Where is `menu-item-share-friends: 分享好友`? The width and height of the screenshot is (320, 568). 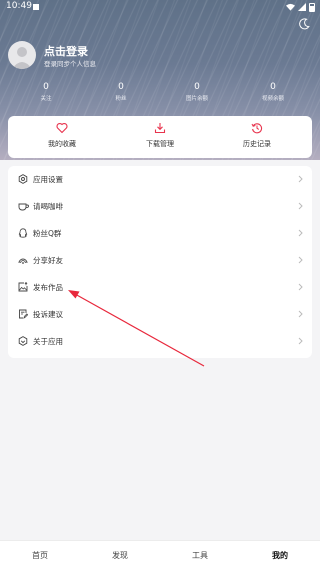 menu-item-share-friends: 分享好友 is located at coordinates (160, 260).